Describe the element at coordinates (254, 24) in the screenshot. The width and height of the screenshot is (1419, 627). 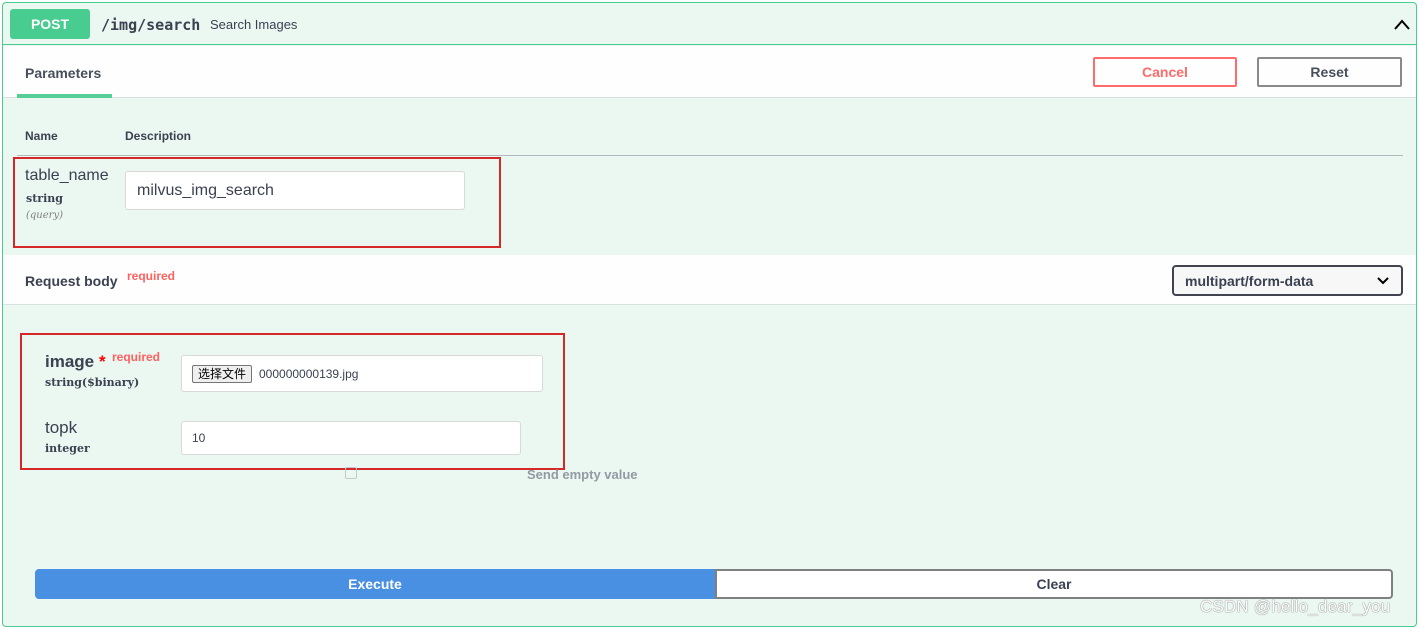
I see `endpoint-description: Search Images` at that location.